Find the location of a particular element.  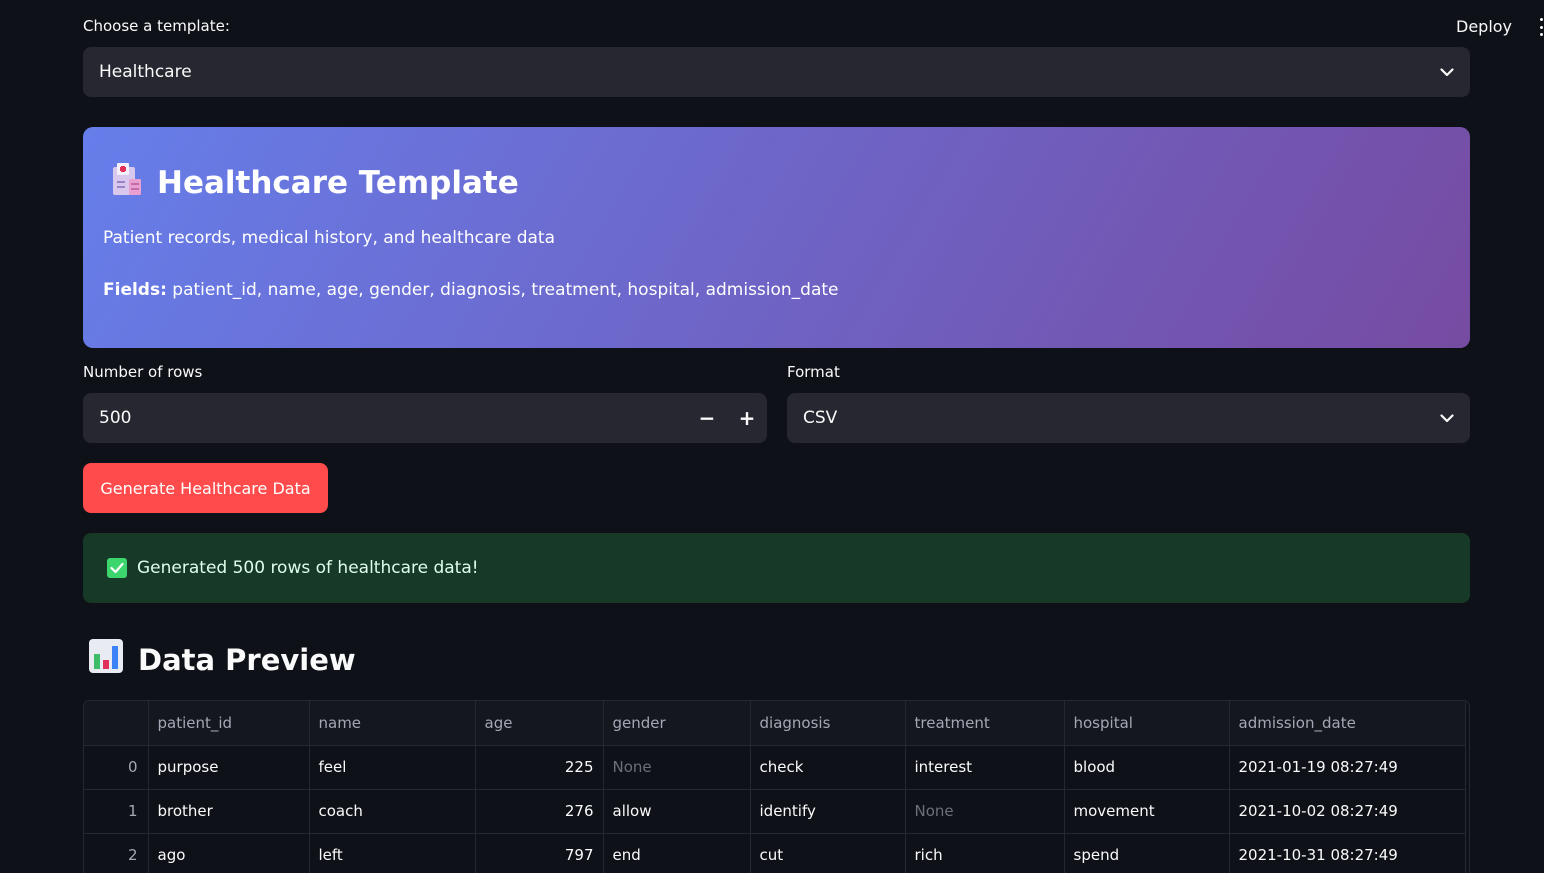

rows-input-field: 500 is located at coordinates (385, 418).